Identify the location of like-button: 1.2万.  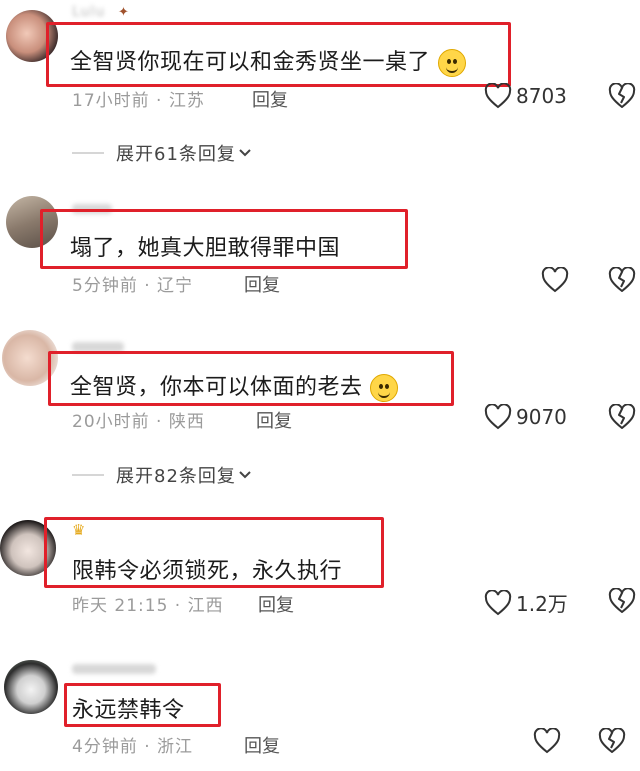
(526, 602).